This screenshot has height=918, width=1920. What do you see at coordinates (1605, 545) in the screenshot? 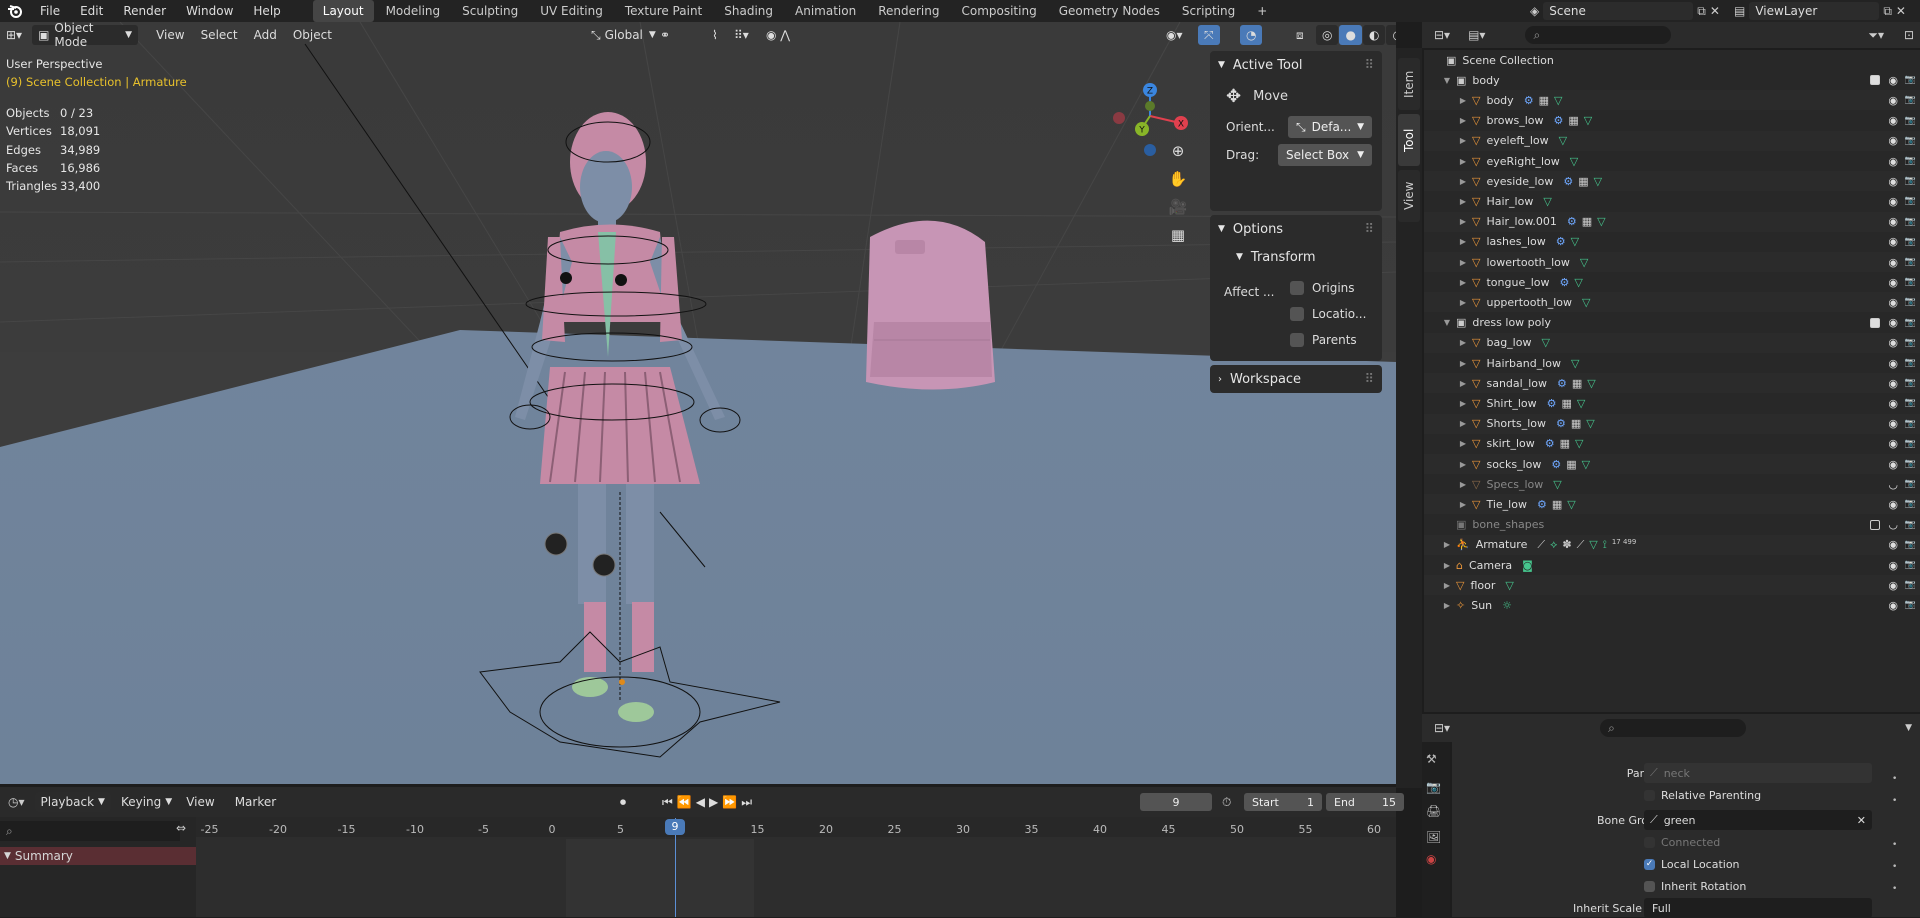
I see `armature-icon: ⟟` at bounding box center [1605, 545].